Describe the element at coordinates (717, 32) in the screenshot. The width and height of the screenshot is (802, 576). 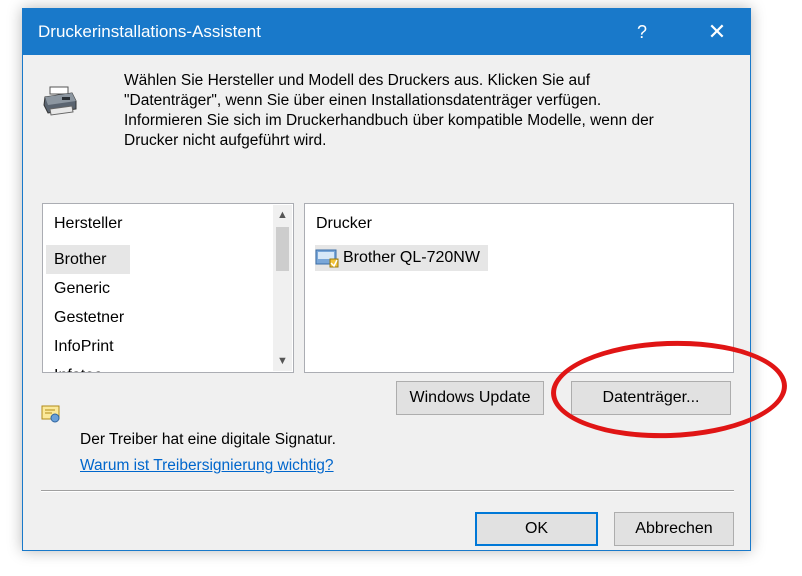
I see `close-button: ✕` at that location.